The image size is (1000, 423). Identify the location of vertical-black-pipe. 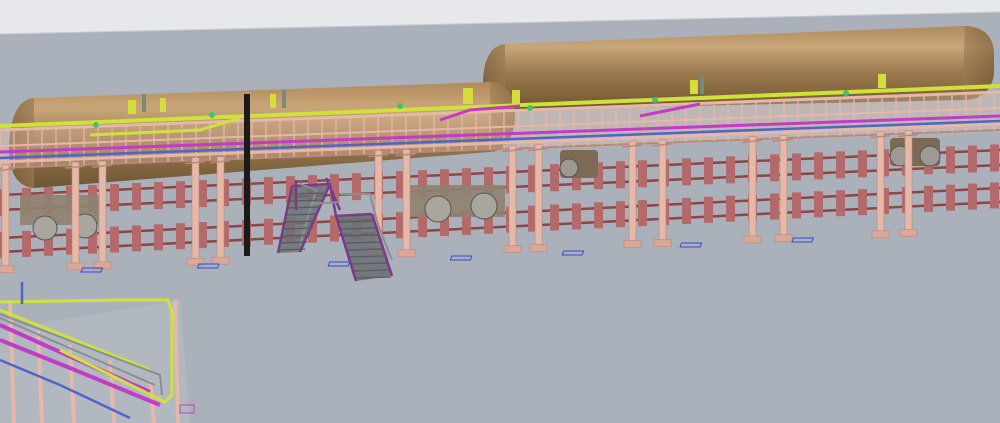
(247, 175).